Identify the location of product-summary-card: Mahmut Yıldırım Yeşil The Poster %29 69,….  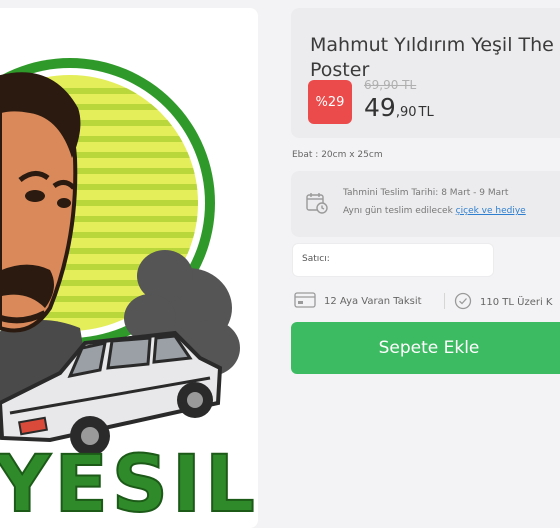
(425, 73).